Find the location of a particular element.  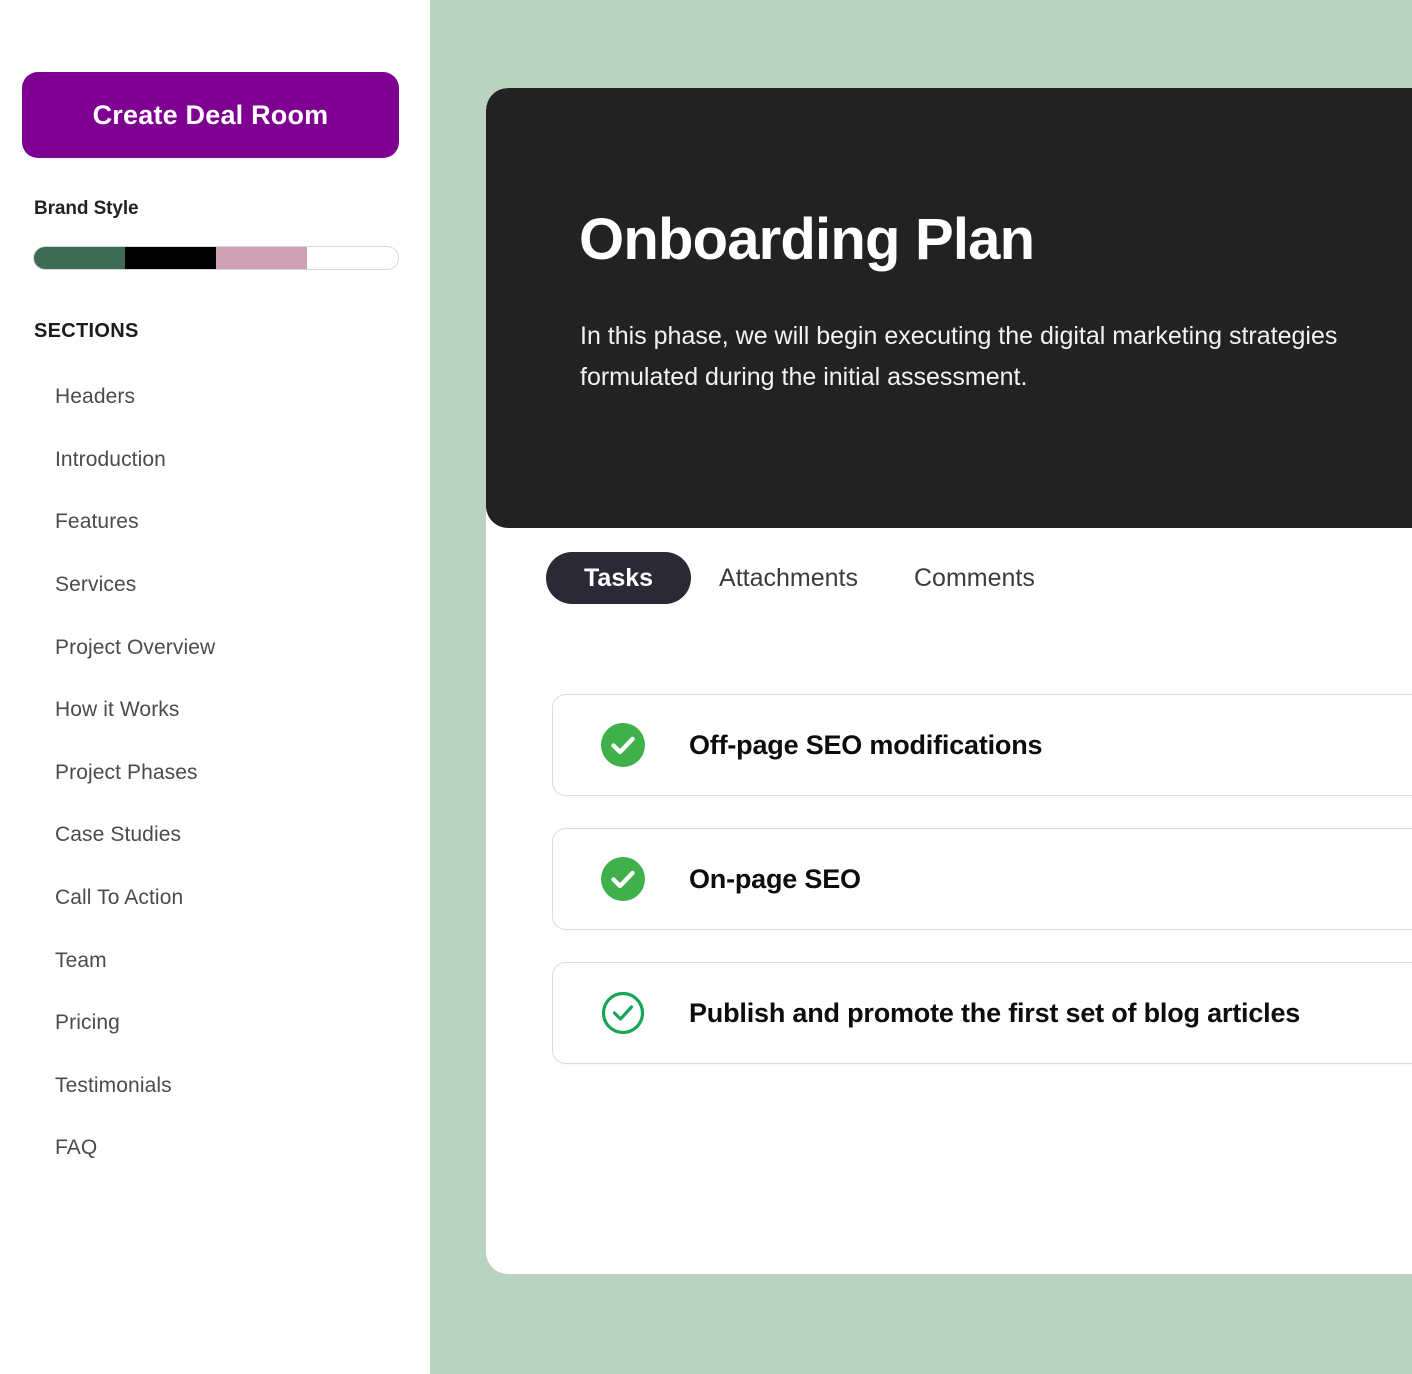

sidebar-item-label: Call To Action is located at coordinates (119, 898).